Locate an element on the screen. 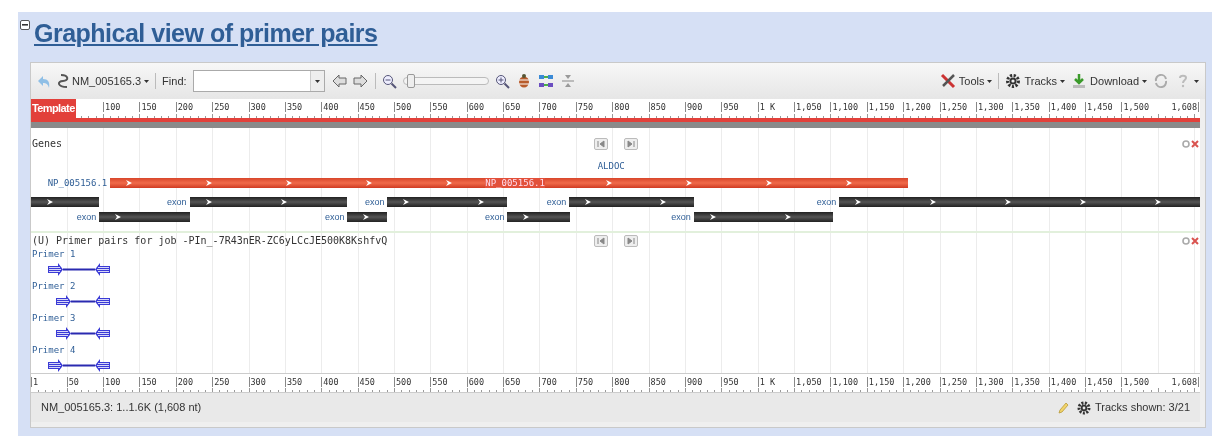 This screenshot has width=1214, height=437. zoom-out-icon is located at coordinates (389, 81).